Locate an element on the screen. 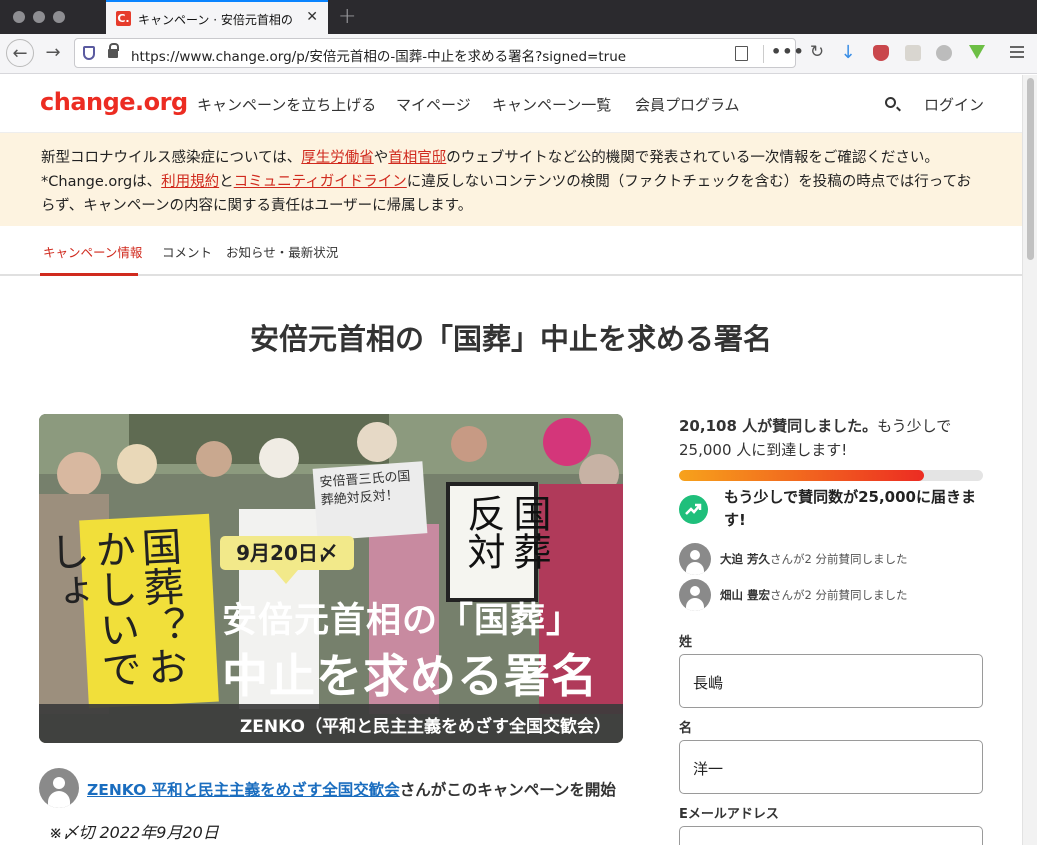 The image size is (1037, 845). active-tab-indicator is located at coordinates (89, 274).